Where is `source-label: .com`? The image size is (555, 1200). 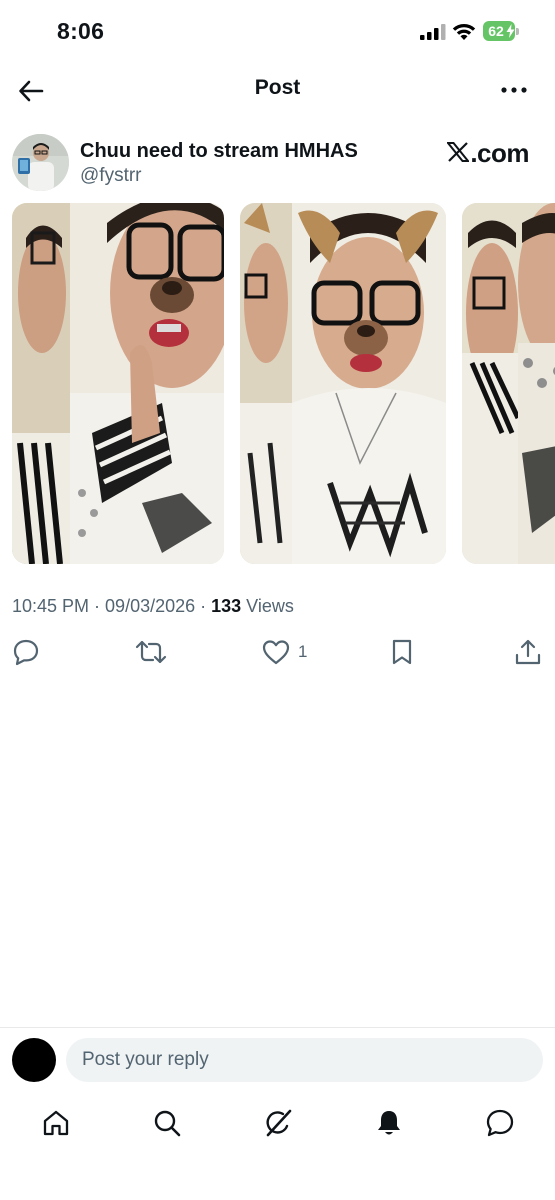
source-label: .com is located at coordinates (488, 153).